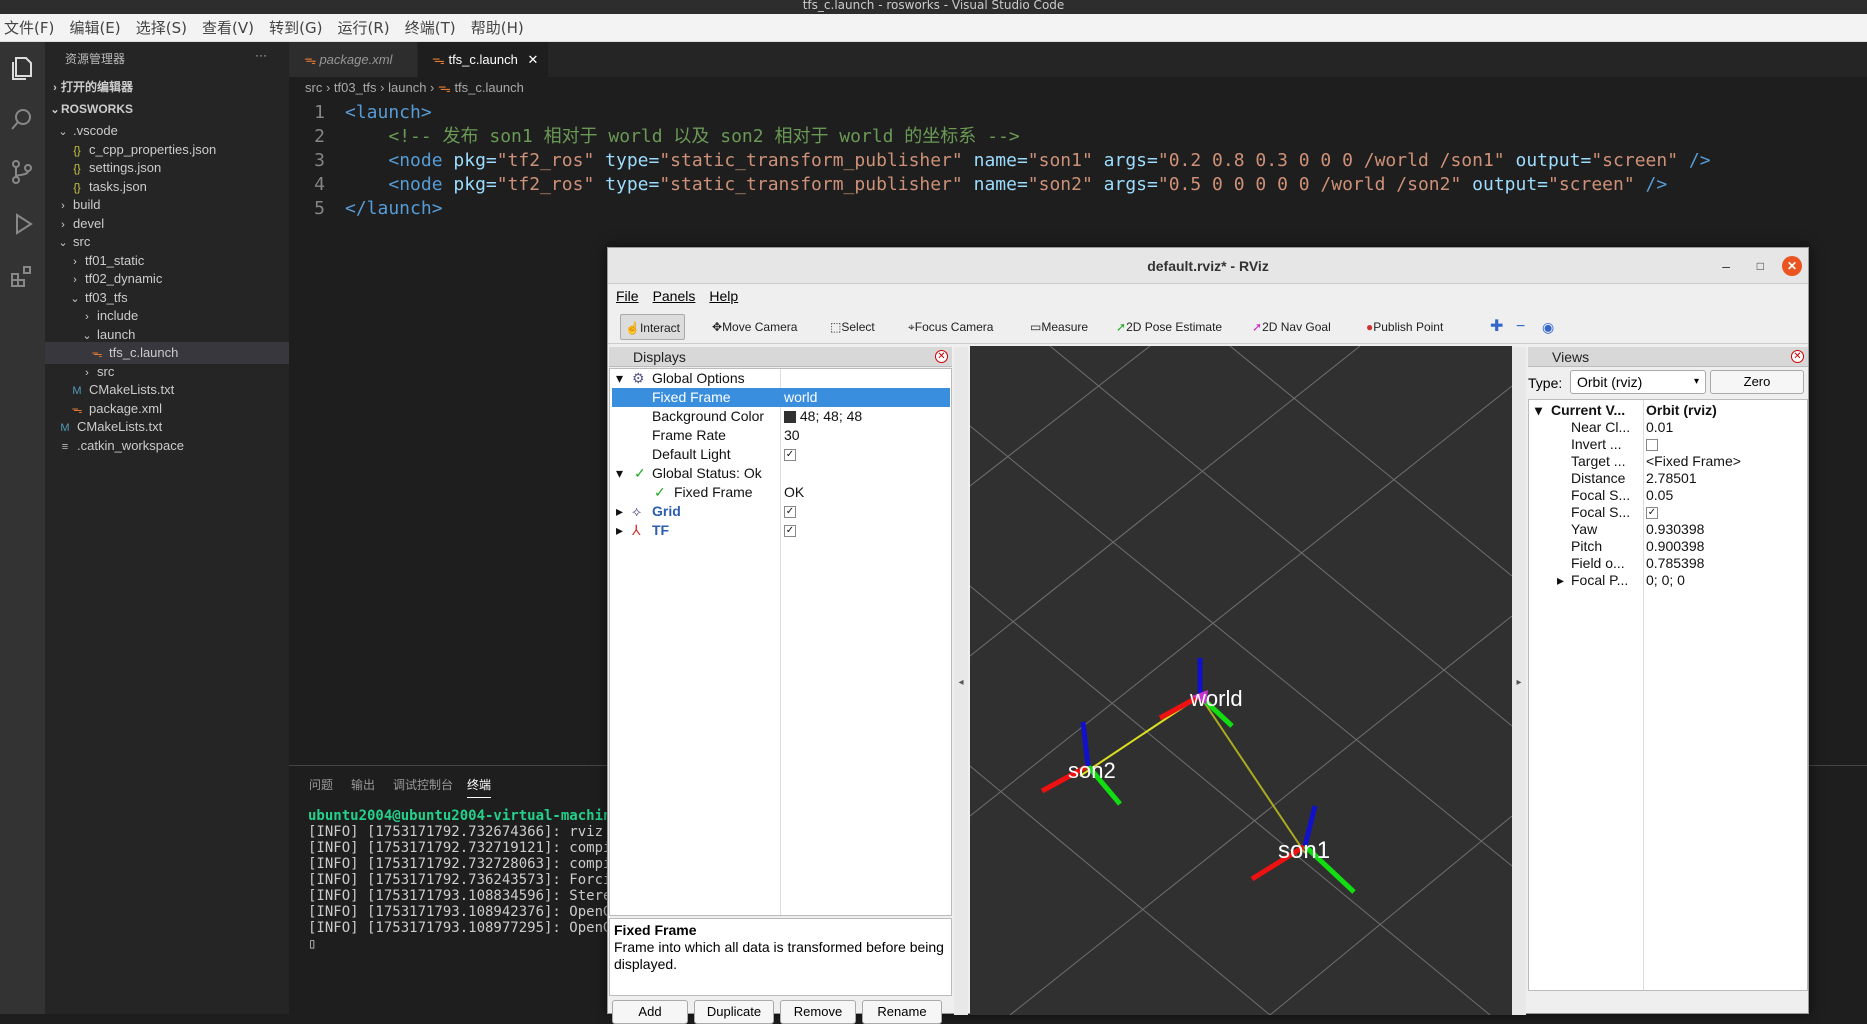 Image resolution: width=1867 pixels, height=1024 pixels. What do you see at coordinates (818, 1012) in the screenshot?
I see `remove-display-button: Remove` at bounding box center [818, 1012].